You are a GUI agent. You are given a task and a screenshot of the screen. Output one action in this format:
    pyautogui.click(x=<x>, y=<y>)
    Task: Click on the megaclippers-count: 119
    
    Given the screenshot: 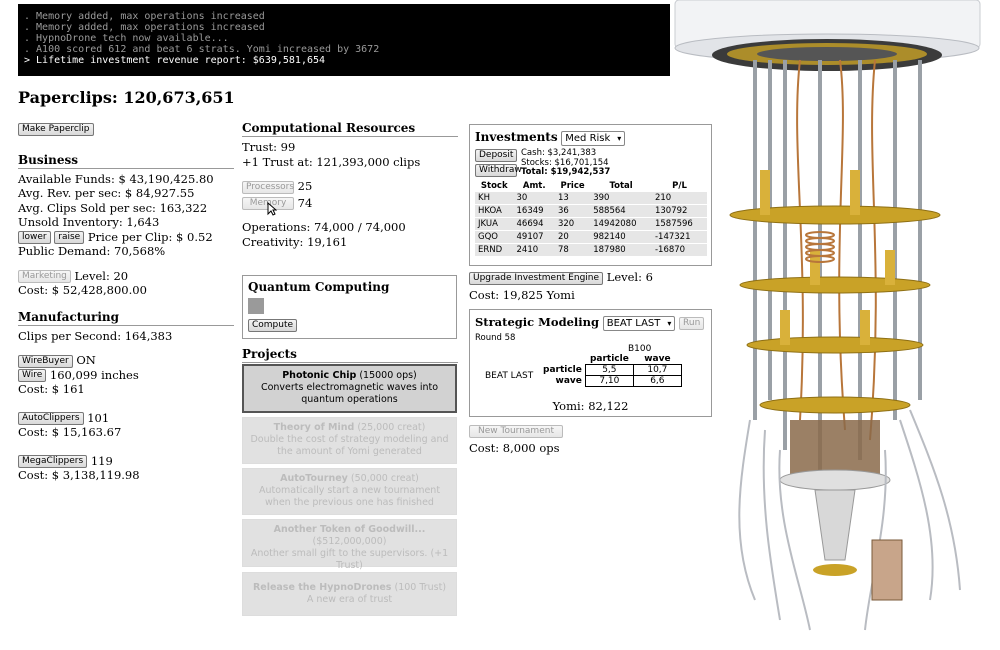 What is the action you would take?
    pyautogui.click(x=101, y=460)
    